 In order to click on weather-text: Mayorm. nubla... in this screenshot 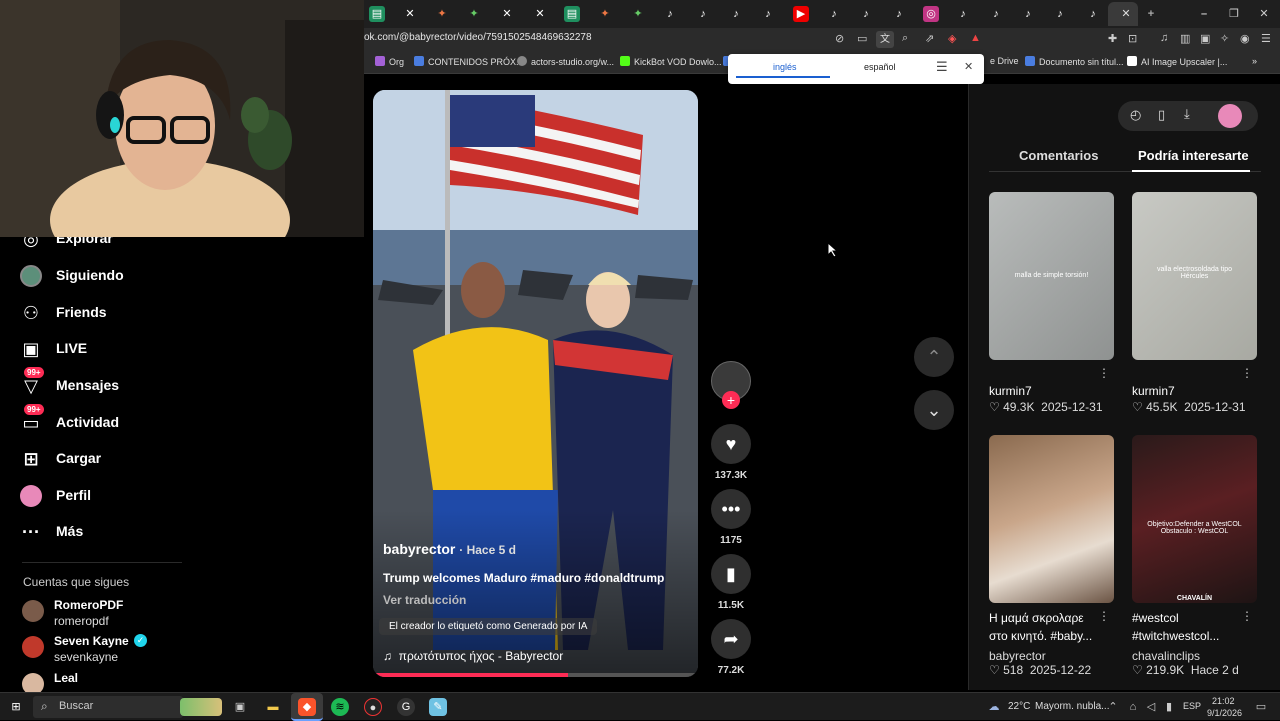, I will do `click(1072, 706)`.